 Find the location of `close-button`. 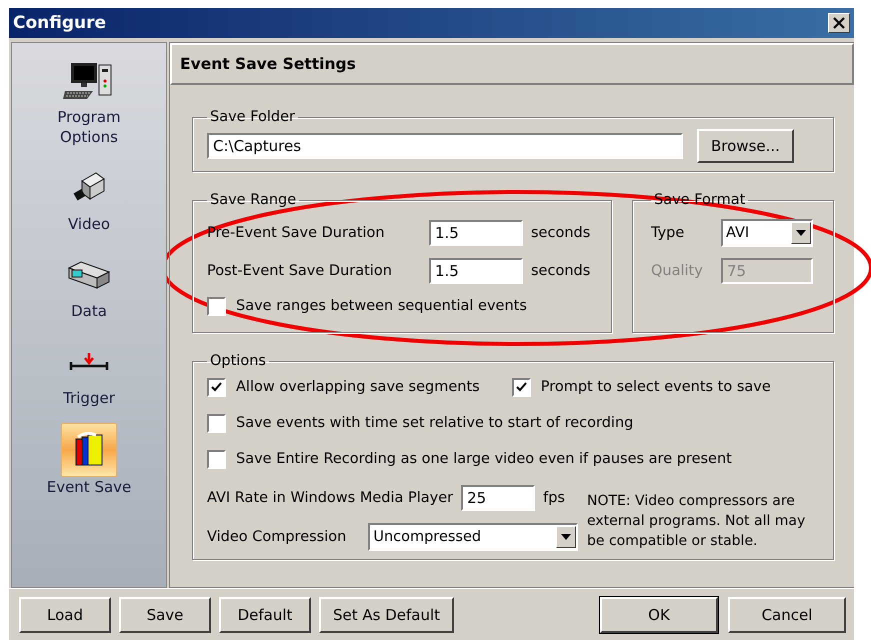

close-button is located at coordinates (839, 23).